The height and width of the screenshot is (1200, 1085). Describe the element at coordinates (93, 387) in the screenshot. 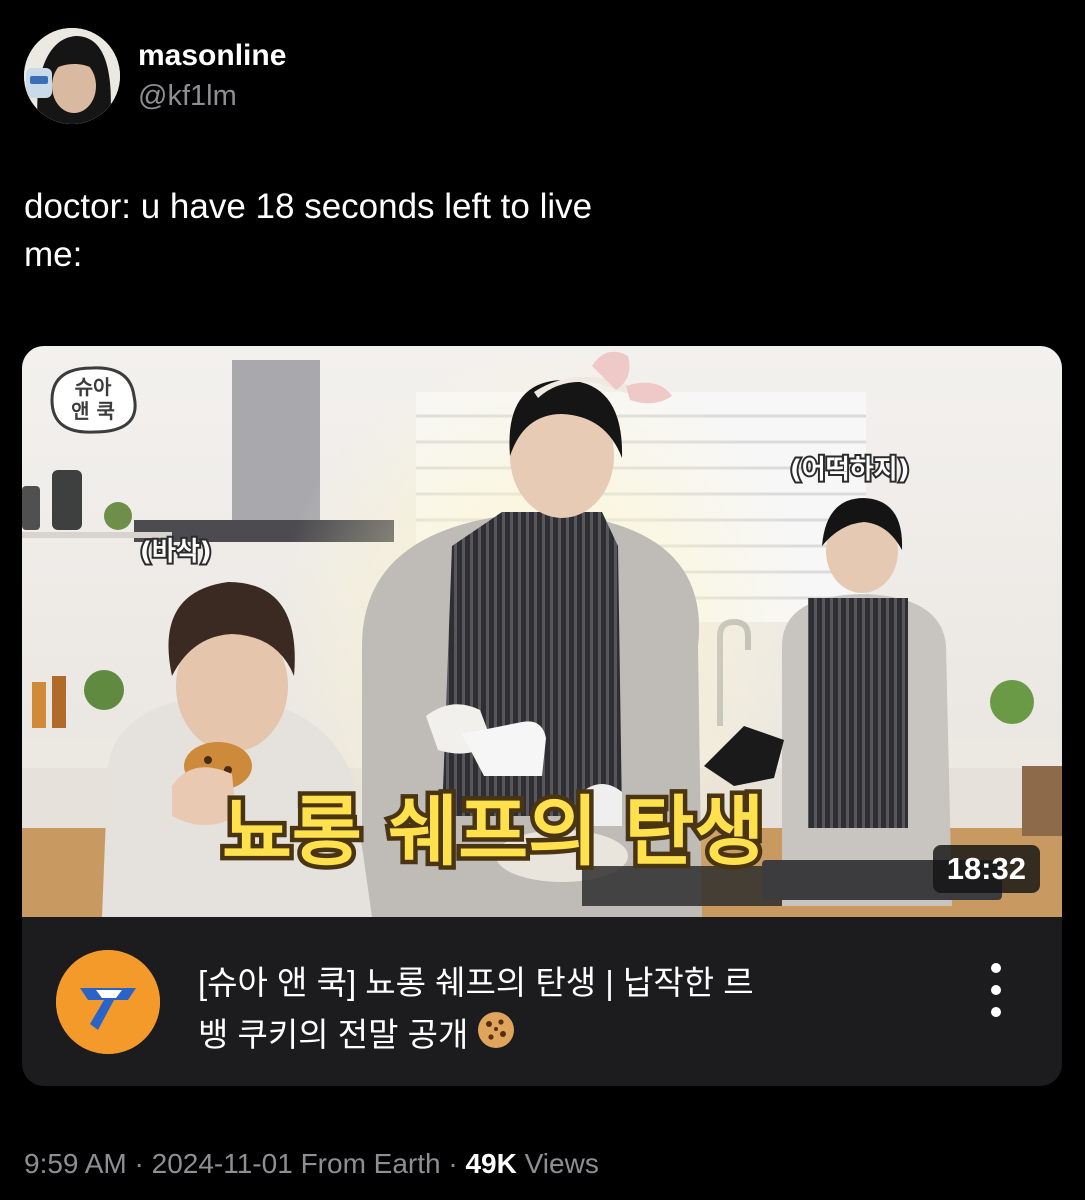

I see `channel-brand-logo-top: 슈아` at that location.